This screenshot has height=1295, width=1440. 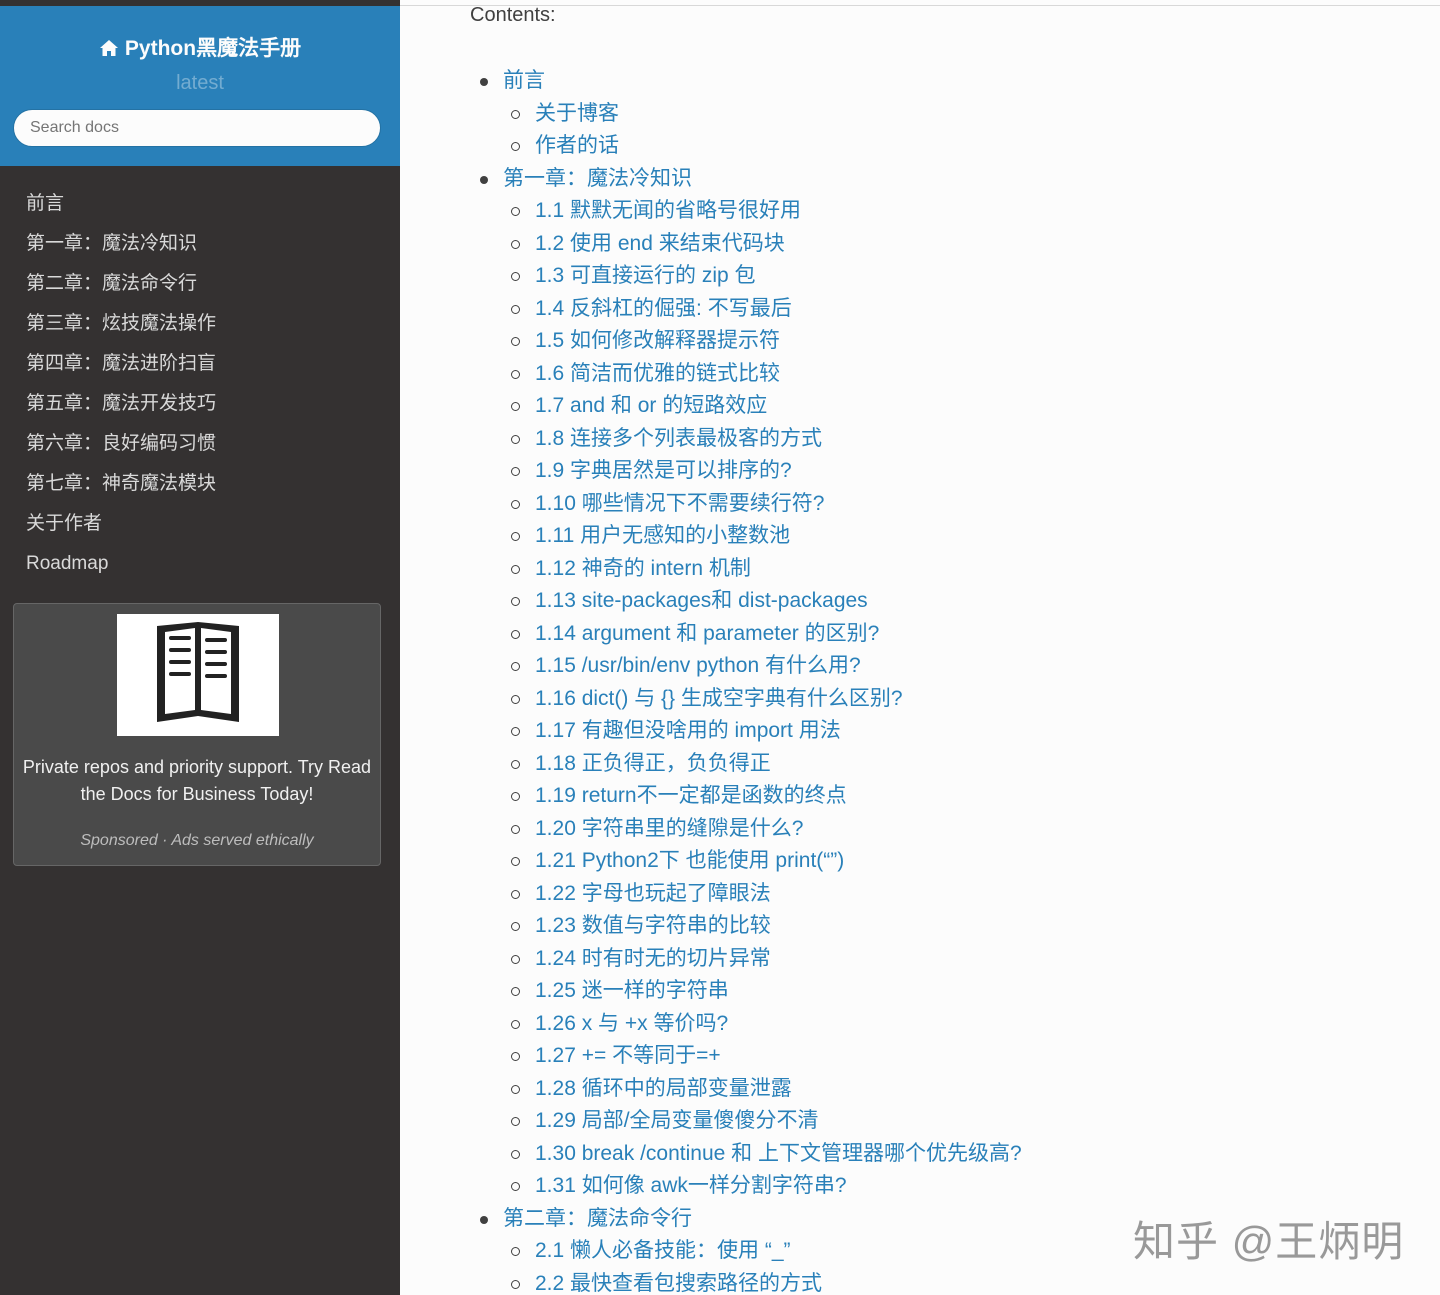 What do you see at coordinates (513, 15) in the screenshot?
I see `contents-heading: Contents:` at bounding box center [513, 15].